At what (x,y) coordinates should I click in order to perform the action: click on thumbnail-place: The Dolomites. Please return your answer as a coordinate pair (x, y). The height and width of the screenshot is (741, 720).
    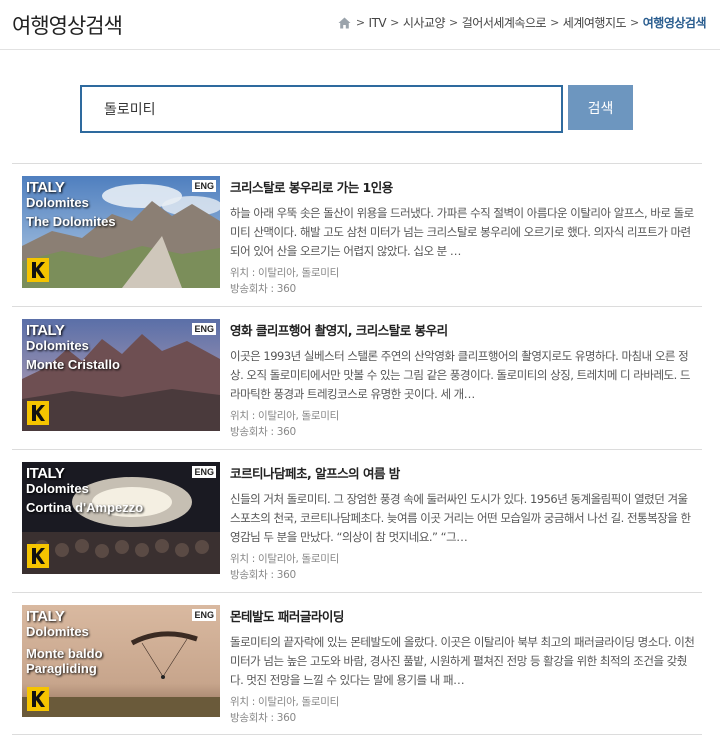
    Looking at the image, I should click on (71, 221).